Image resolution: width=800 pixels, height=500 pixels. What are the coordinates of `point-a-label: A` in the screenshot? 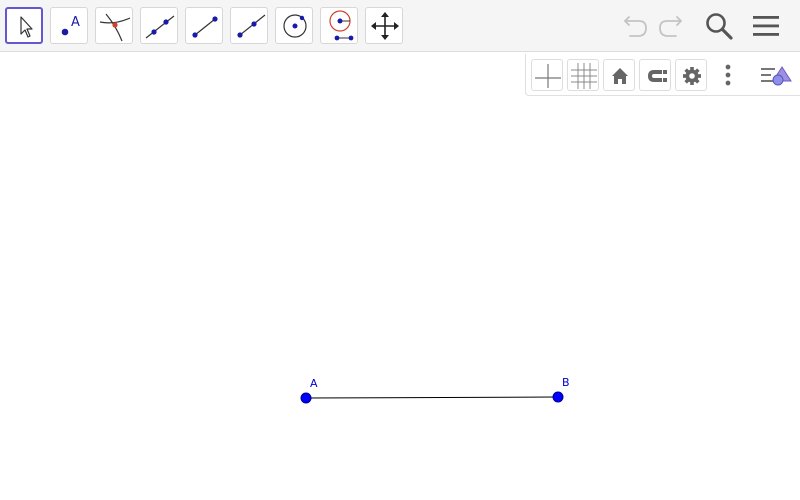 It's located at (314, 383).